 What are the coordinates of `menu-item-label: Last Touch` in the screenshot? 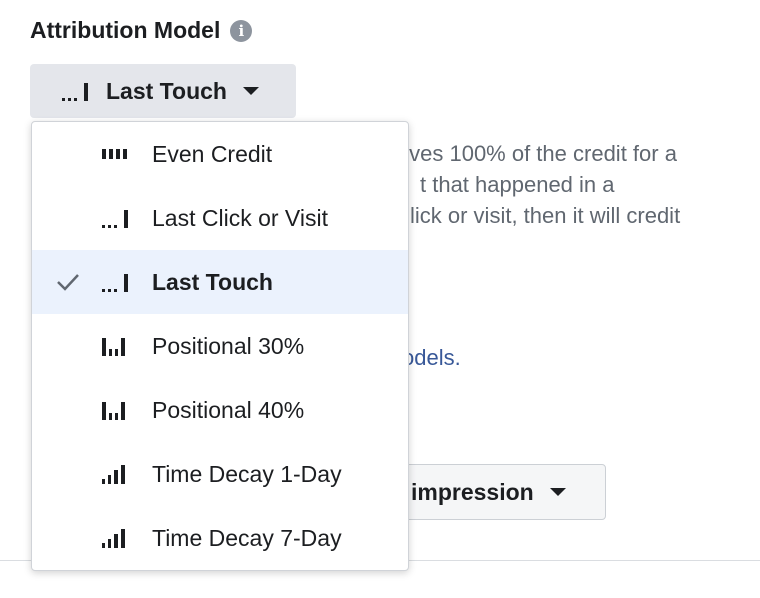 It's located at (212, 281).